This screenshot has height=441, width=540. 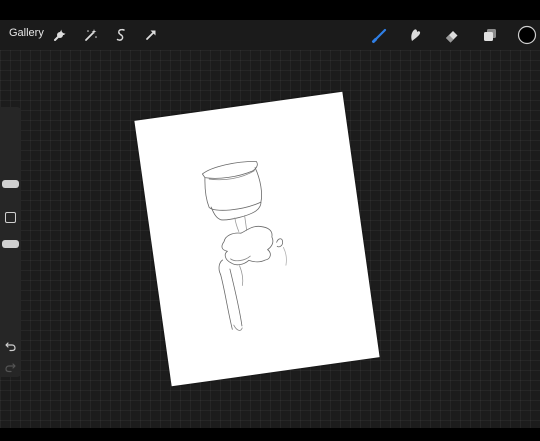 I want to click on brush-icon, so click(x=380, y=35).